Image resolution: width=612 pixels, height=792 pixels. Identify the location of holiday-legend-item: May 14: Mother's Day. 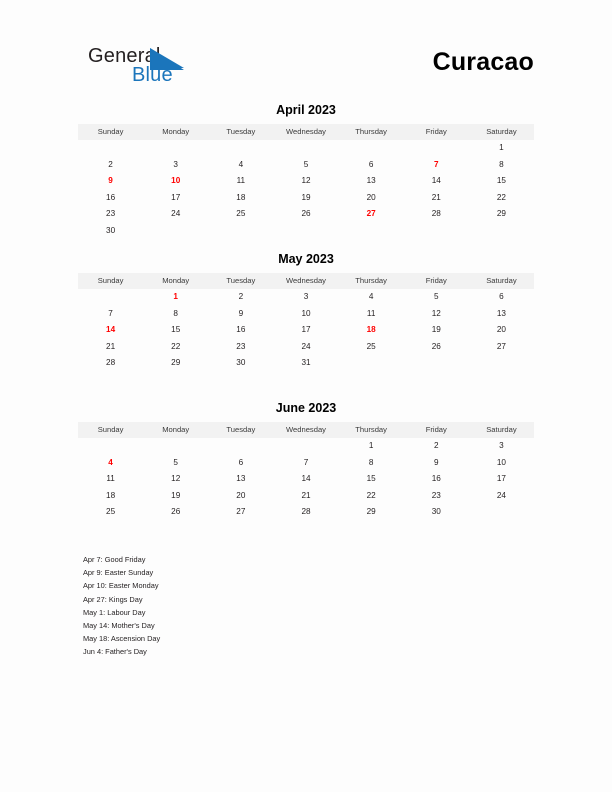
(119, 626).